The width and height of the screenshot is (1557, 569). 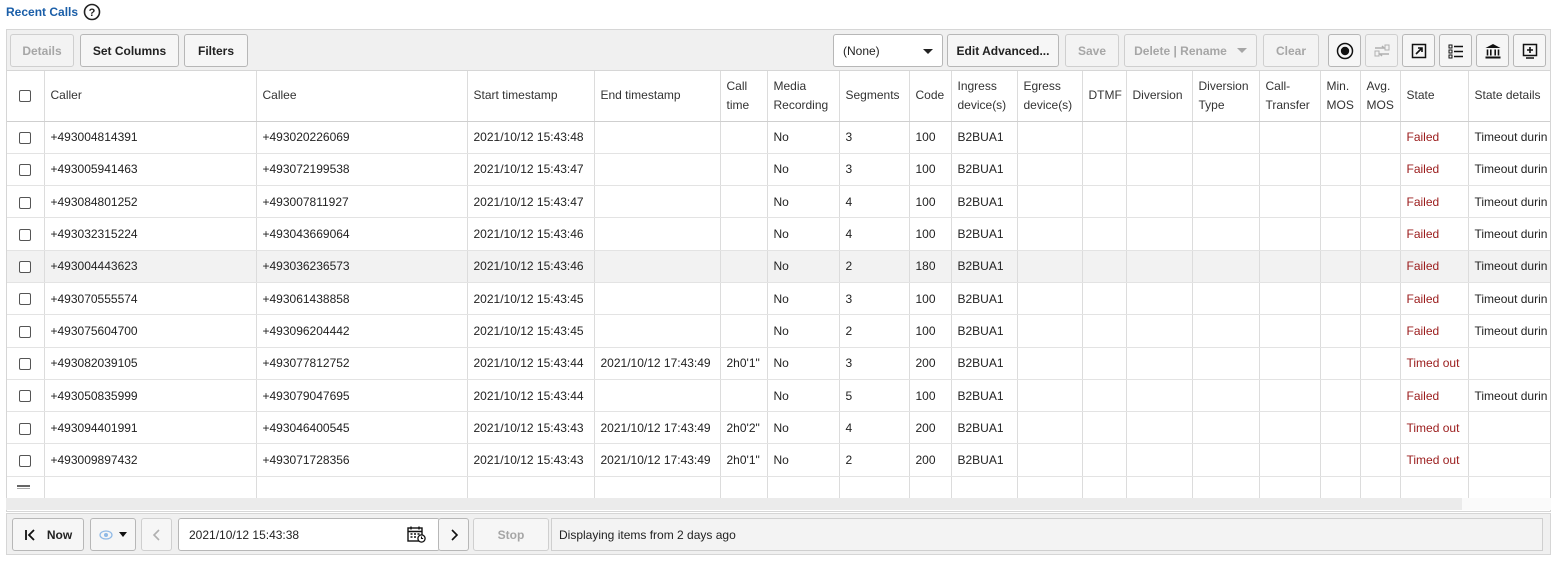 I want to click on table-cell: Timeout durin, so click(x=1509, y=331).